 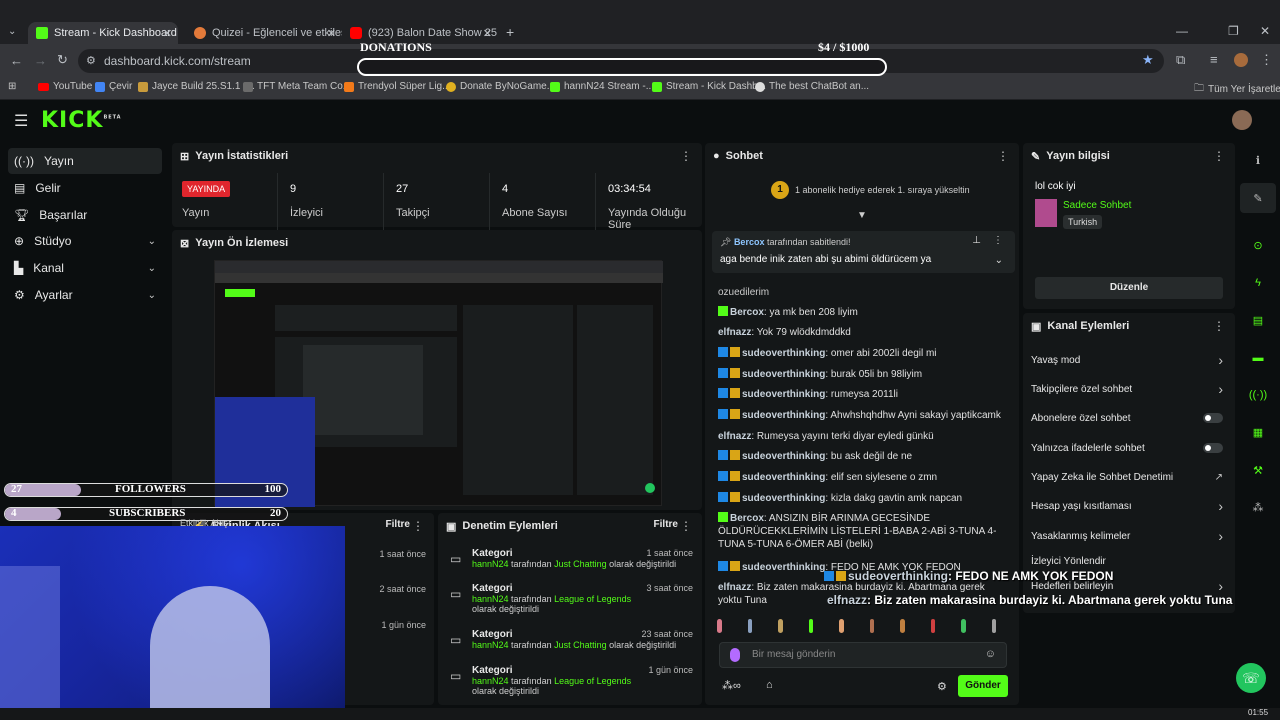 What do you see at coordinates (1131, 477) in the screenshot?
I see `channel-action-item: Yapay Zeka ile Sohbet Denetimi ↗` at bounding box center [1131, 477].